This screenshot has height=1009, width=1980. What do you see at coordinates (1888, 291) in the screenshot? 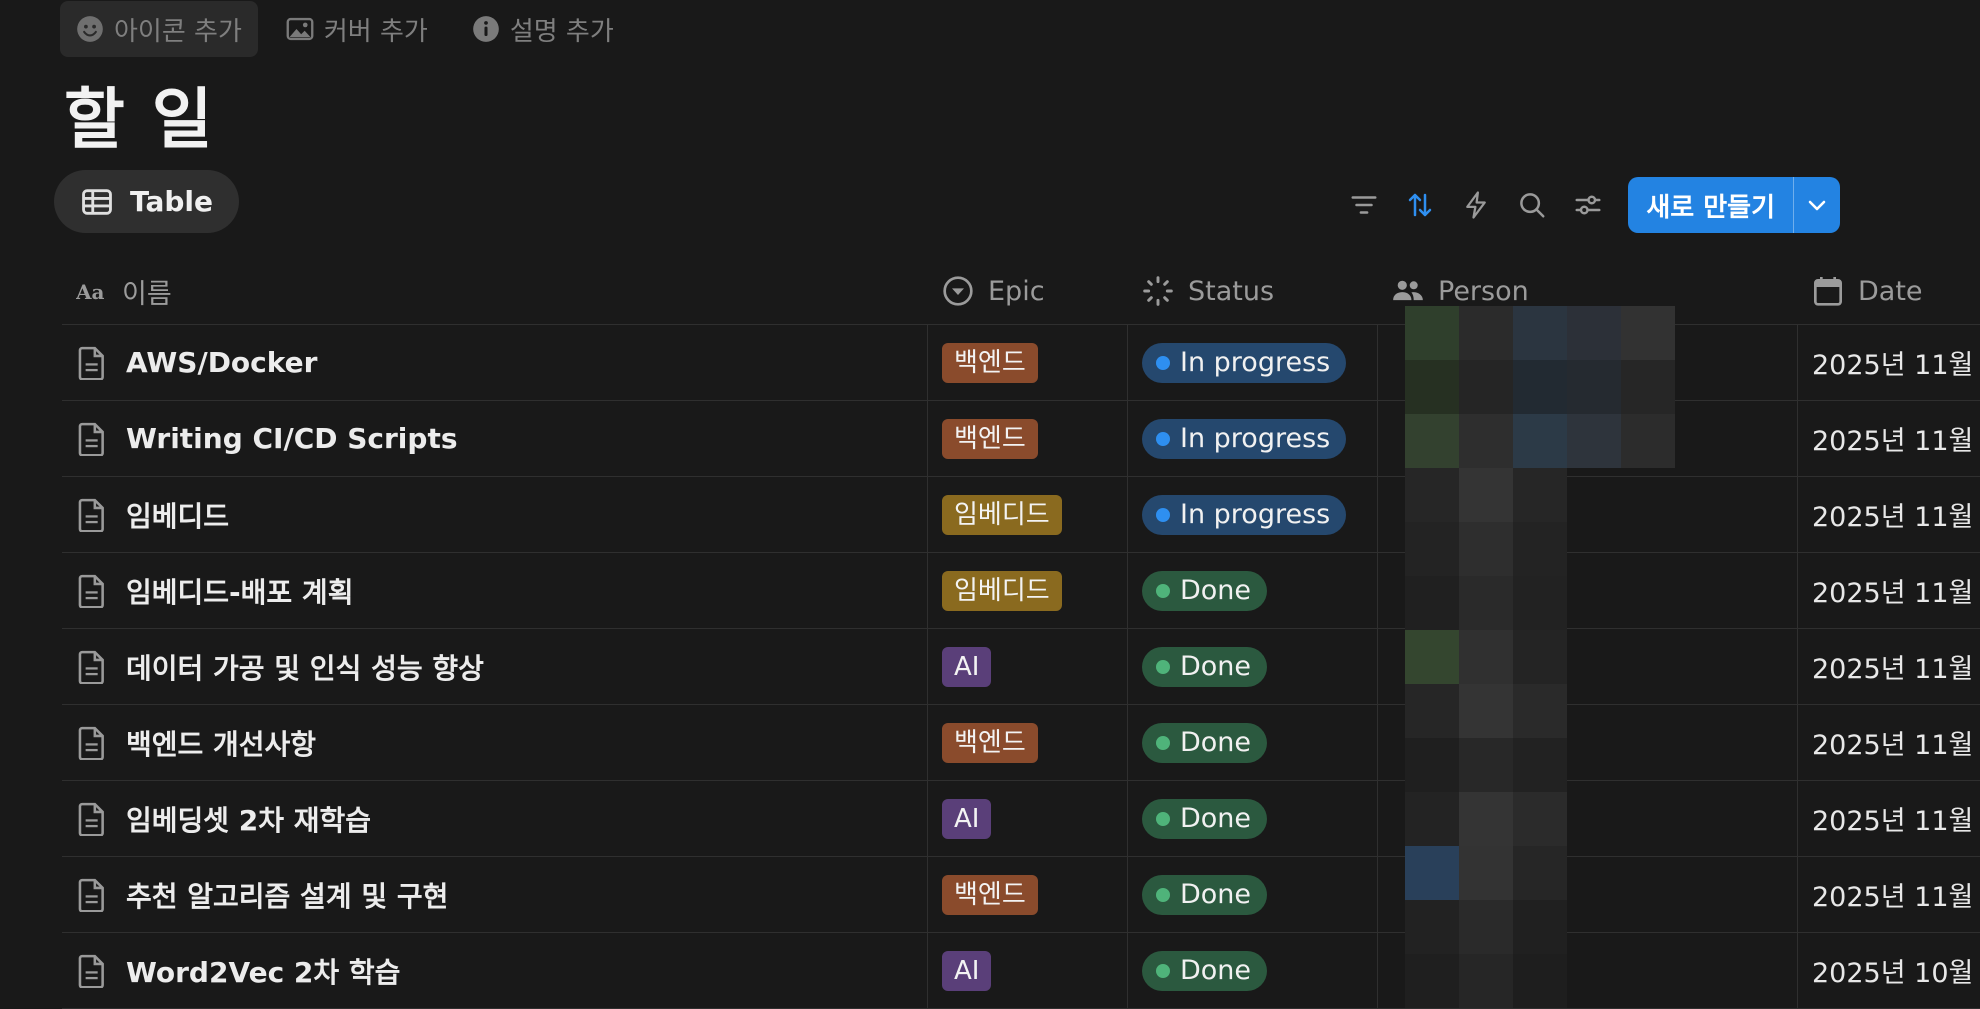
I see `column-header-date: Date` at bounding box center [1888, 291].